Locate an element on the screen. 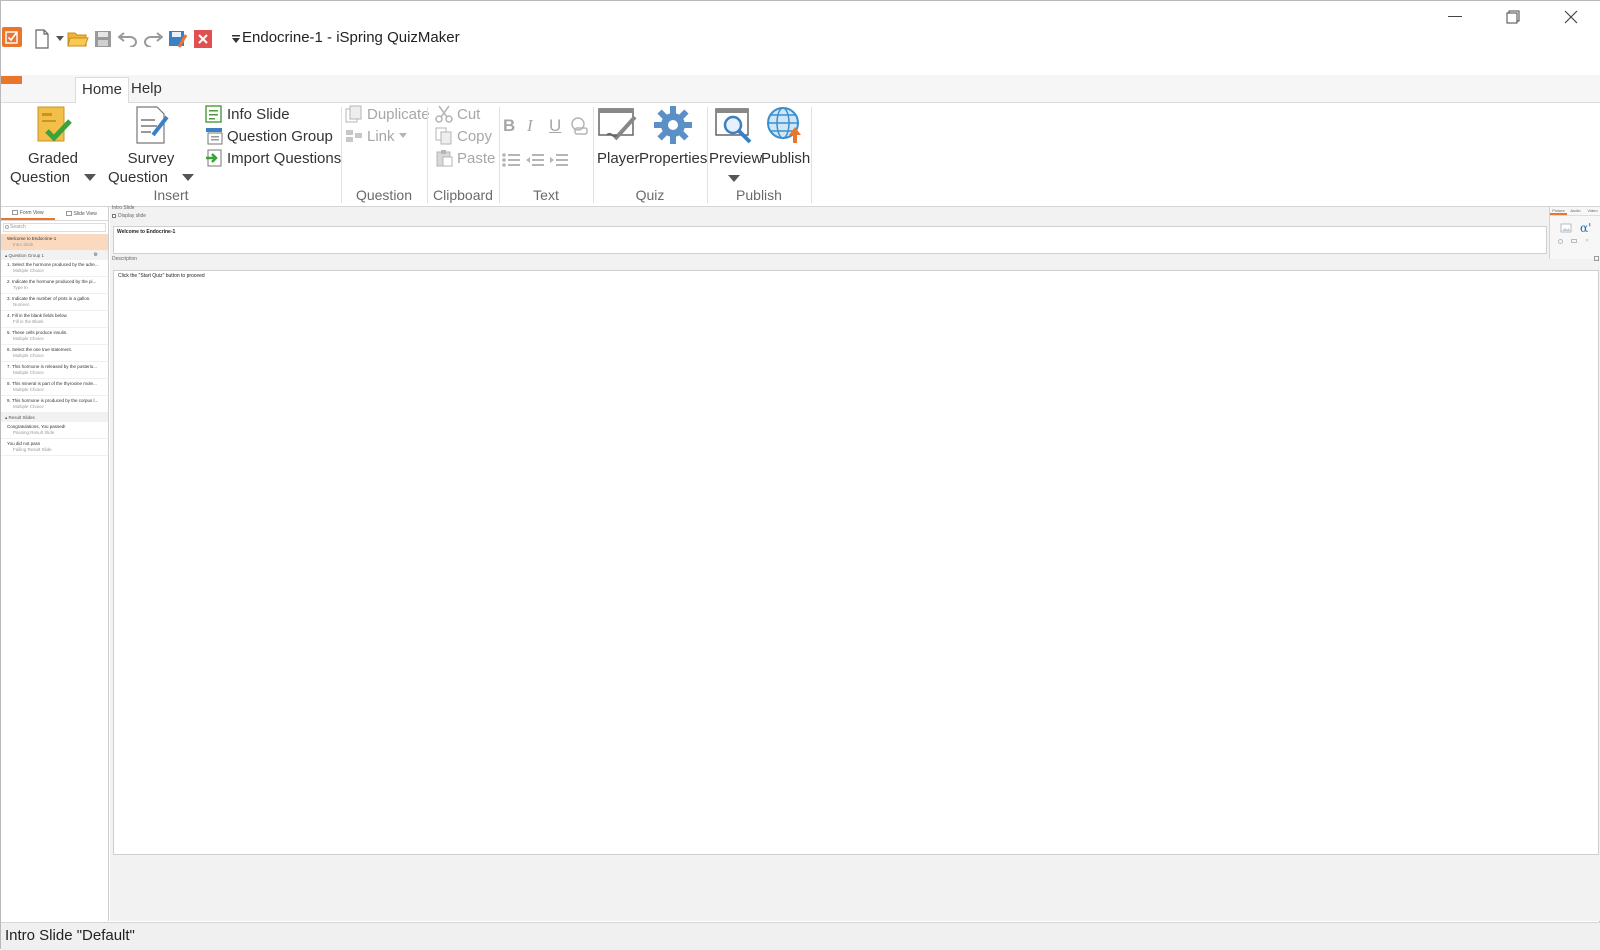 Image resolution: width=1600 pixels, height=950 pixels. question-group-button: Question Group is located at coordinates (269, 136).